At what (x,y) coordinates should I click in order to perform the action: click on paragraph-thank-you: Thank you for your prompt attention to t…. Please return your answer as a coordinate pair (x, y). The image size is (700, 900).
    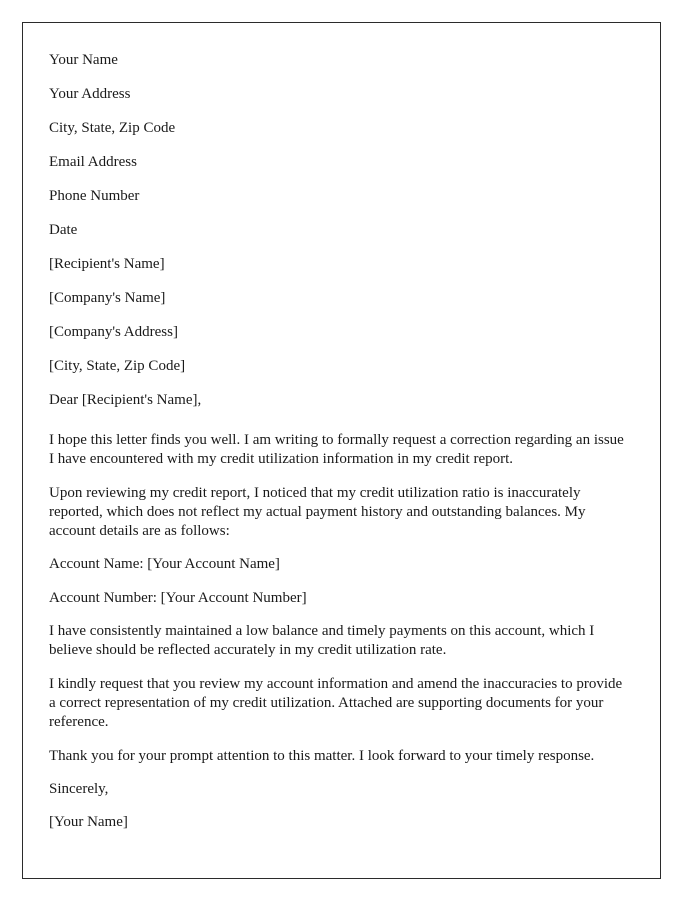
    Looking at the image, I should click on (322, 755).